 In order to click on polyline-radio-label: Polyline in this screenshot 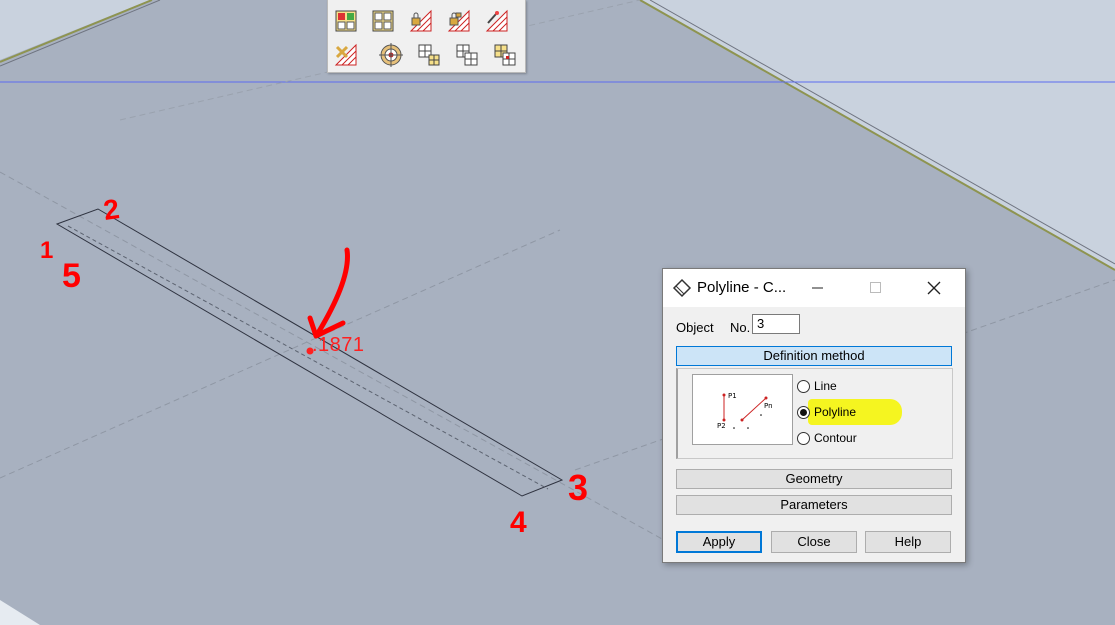, I will do `click(835, 412)`.